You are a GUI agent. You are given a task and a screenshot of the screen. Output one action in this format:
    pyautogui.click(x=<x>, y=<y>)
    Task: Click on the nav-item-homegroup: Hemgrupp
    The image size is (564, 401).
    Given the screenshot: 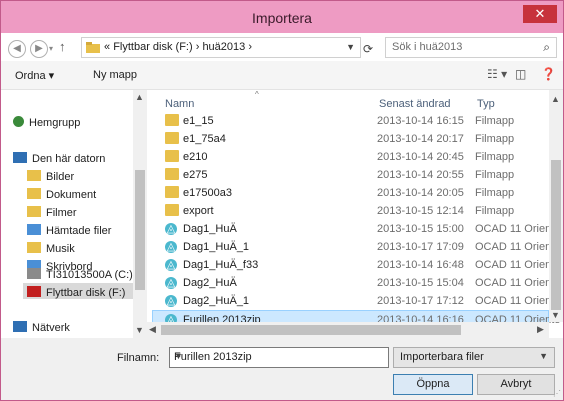 What is the action you would take?
    pyautogui.click(x=46, y=122)
    